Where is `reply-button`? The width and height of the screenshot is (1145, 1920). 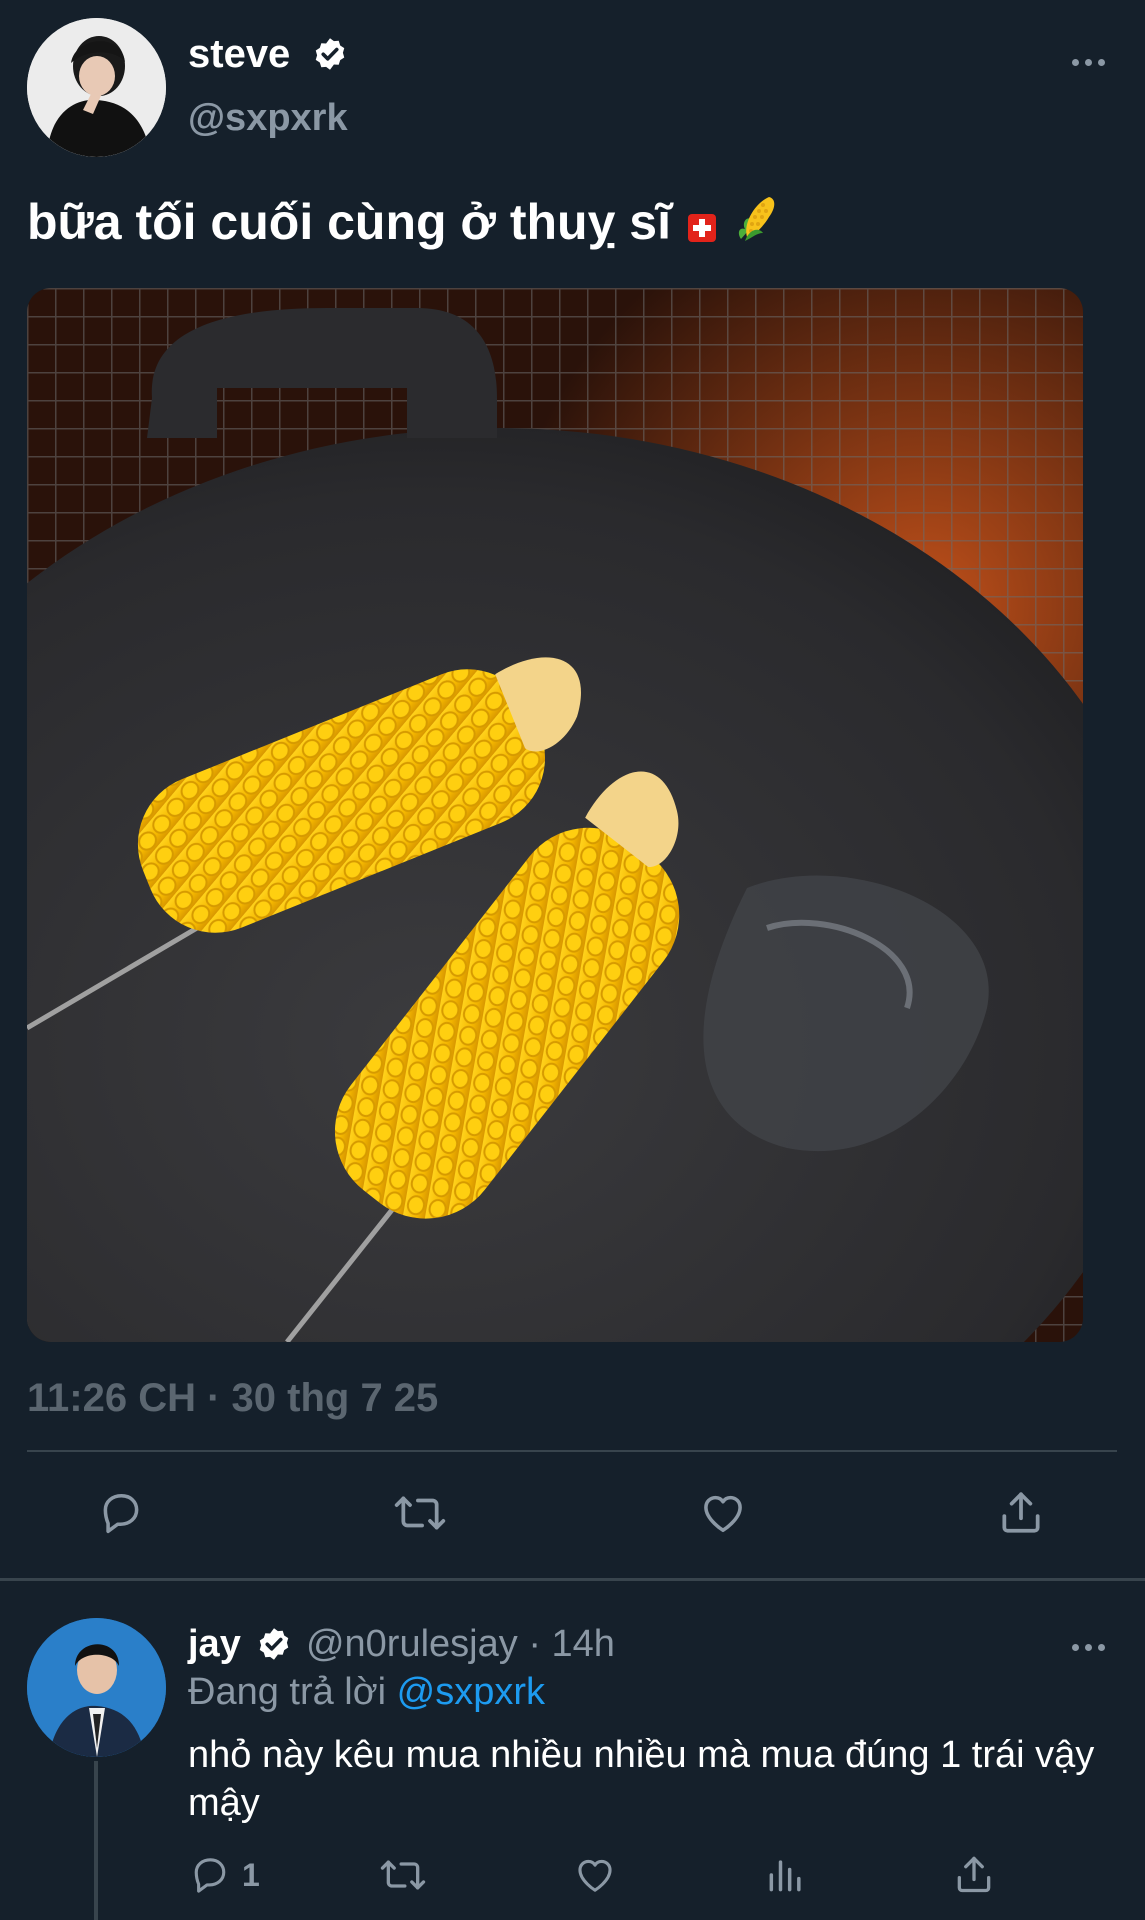
reply-button is located at coordinates (121, 1513).